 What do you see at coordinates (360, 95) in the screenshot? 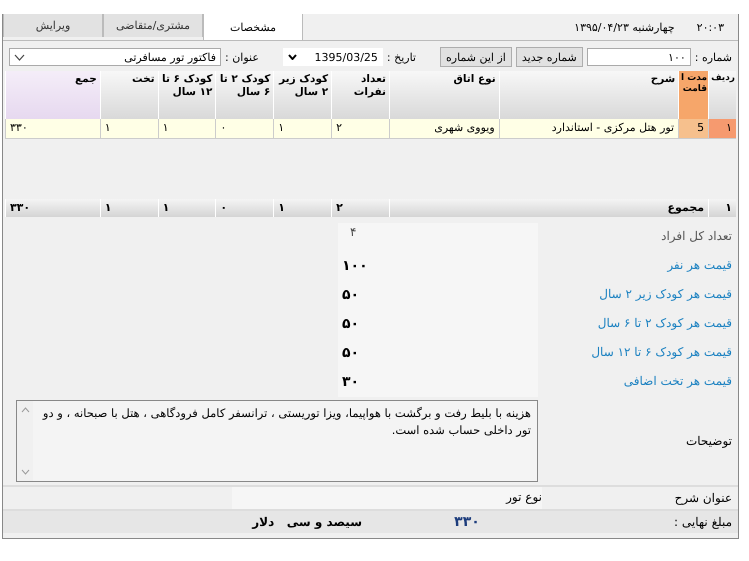
I see `column-header: تعداد نفرات` at bounding box center [360, 95].